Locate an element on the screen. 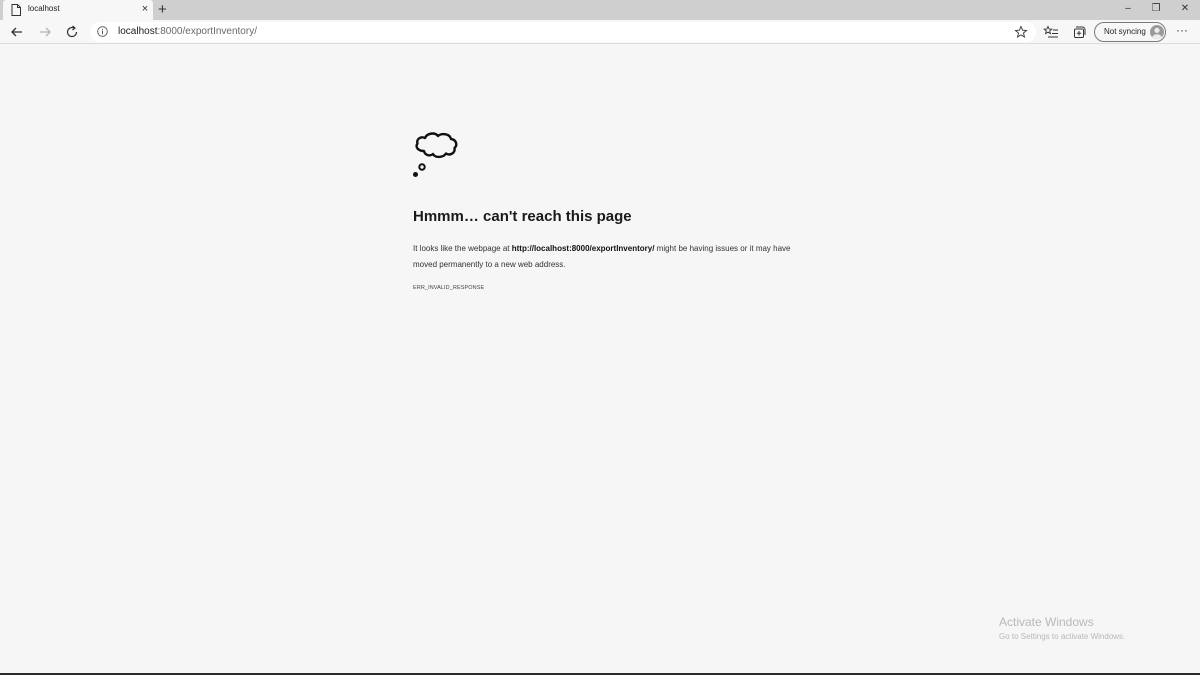  collections-icon is located at coordinates (1079, 32).